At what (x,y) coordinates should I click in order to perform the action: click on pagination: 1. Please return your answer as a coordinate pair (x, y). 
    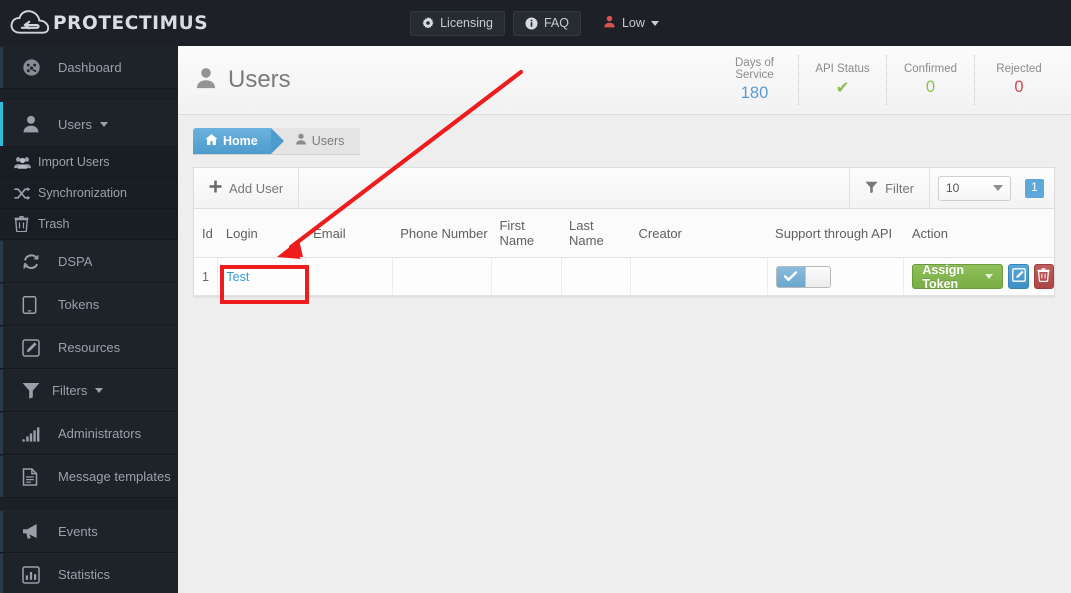
    Looking at the image, I should click on (1036, 188).